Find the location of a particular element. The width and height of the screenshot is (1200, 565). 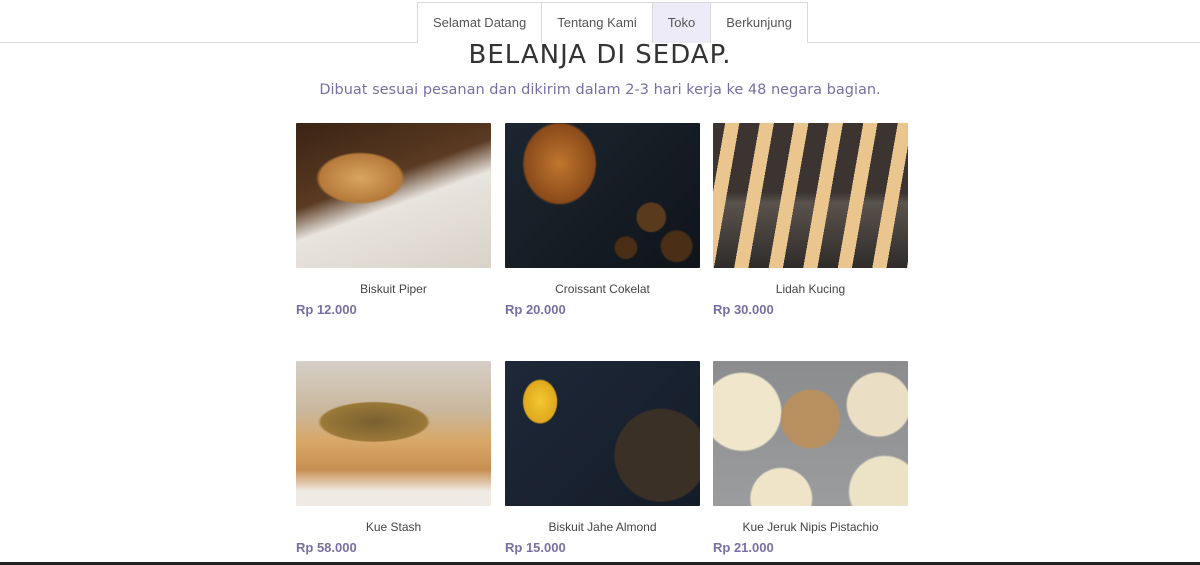

product-name: Lidah Kucing is located at coordinates (810, 289).